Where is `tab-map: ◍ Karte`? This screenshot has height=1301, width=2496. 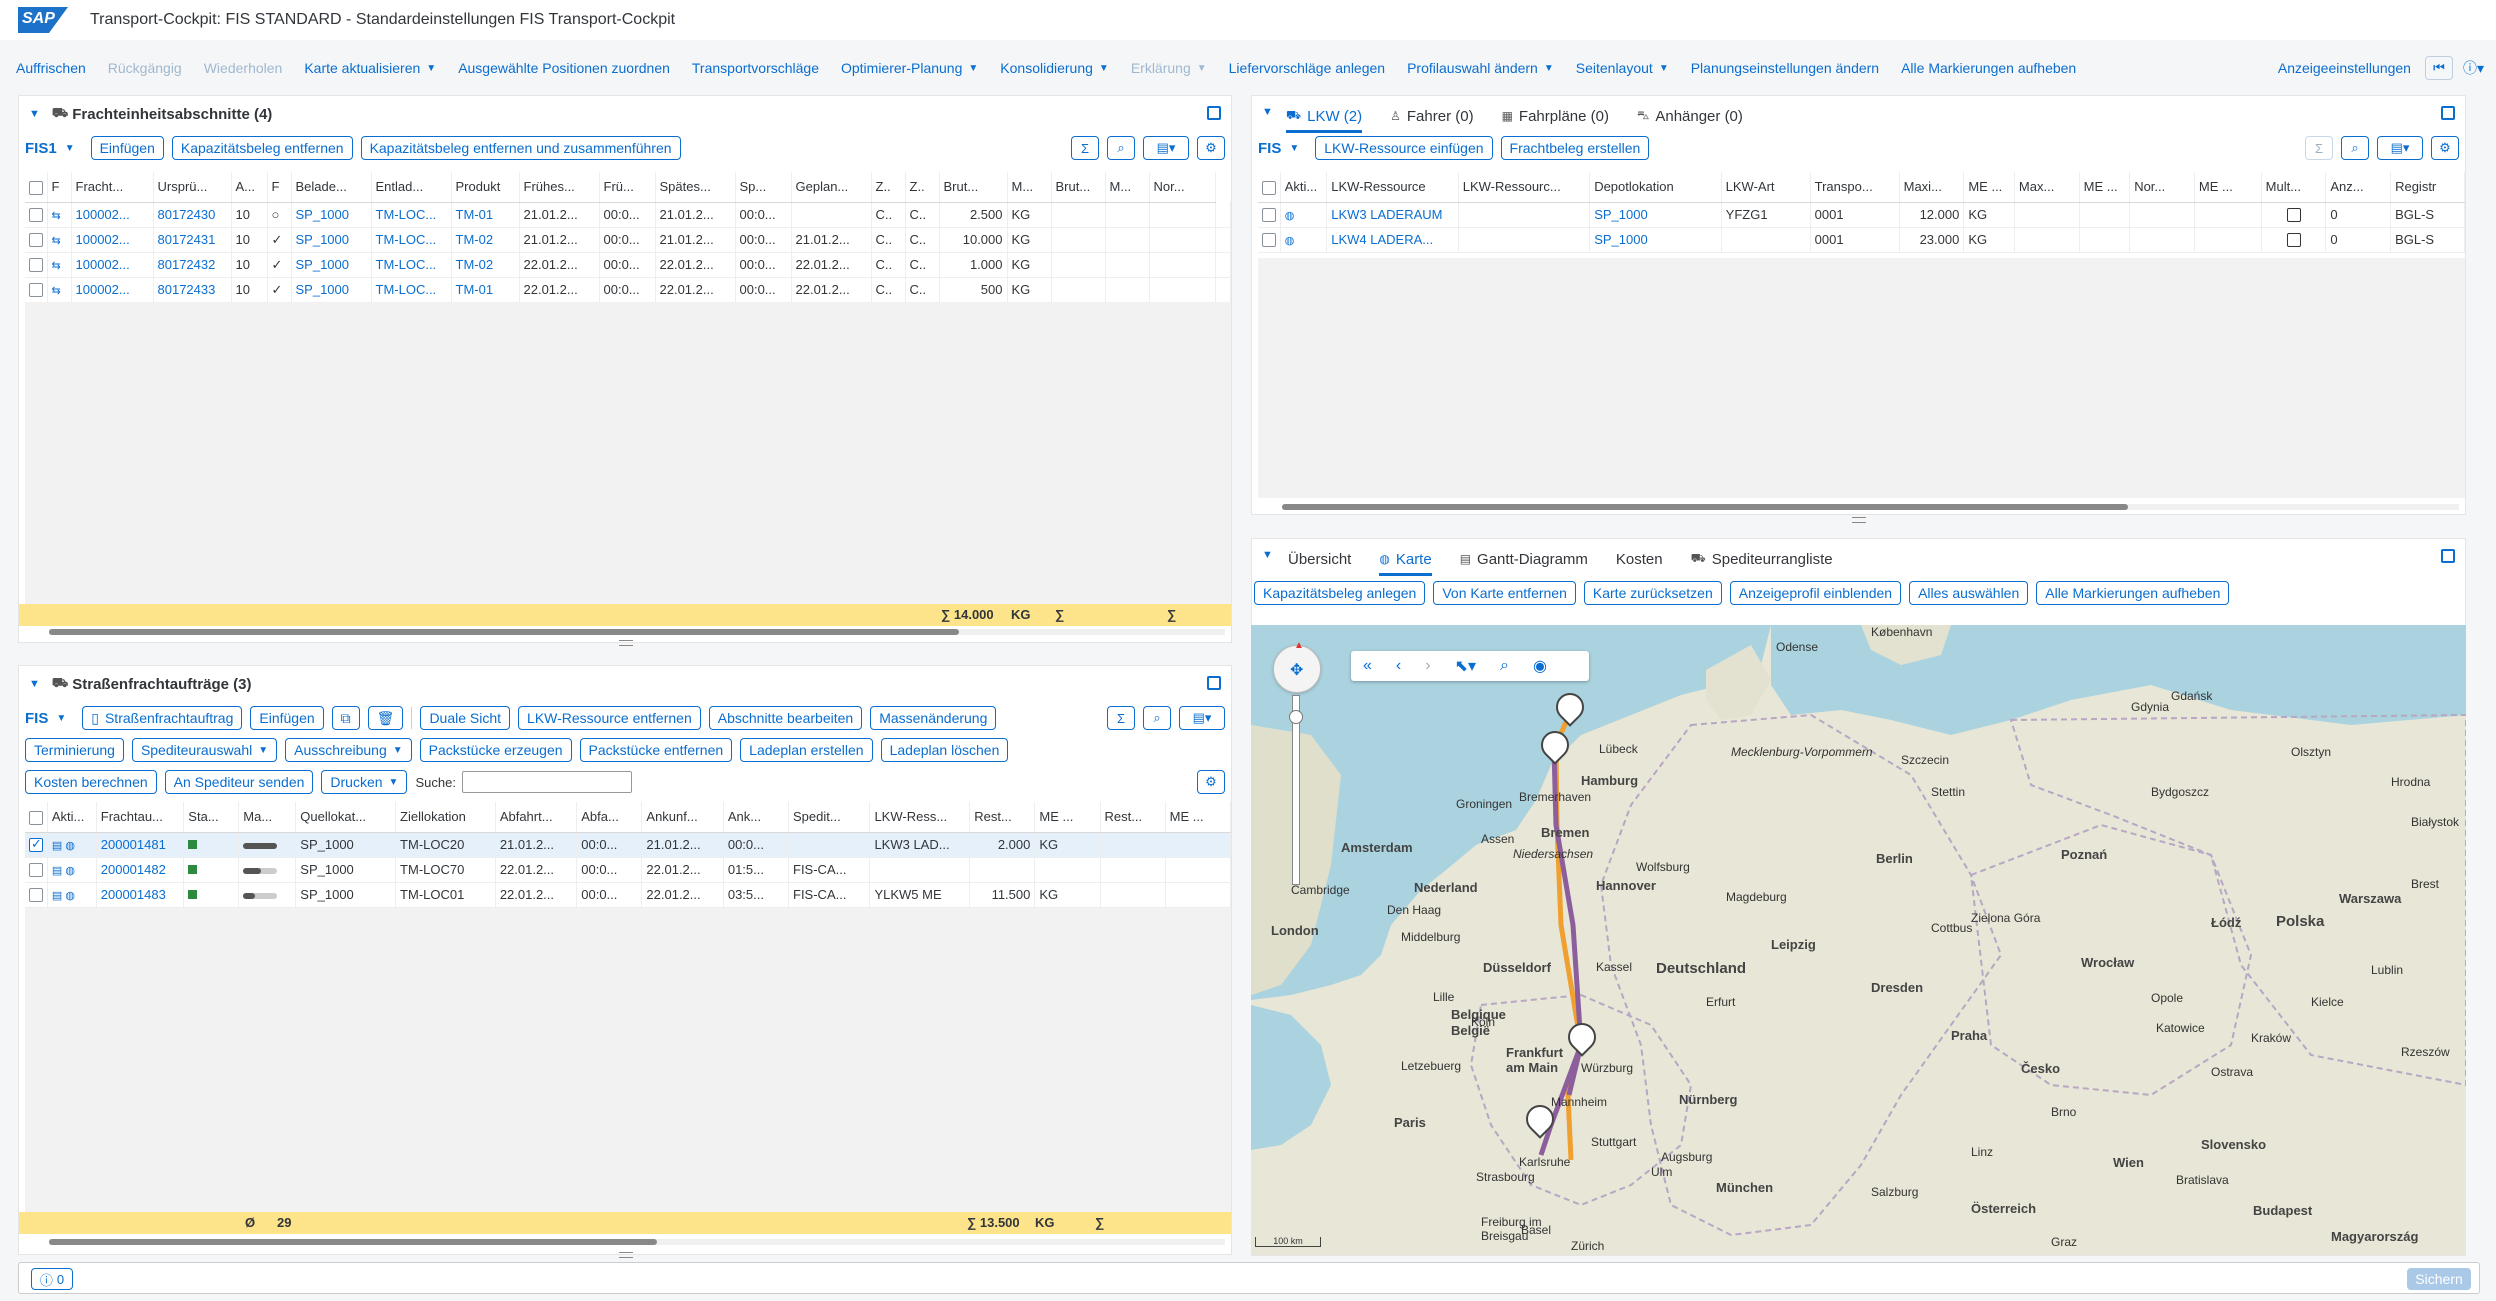
tab-map: ◍ Karte is located at coordinates (1406, 560).